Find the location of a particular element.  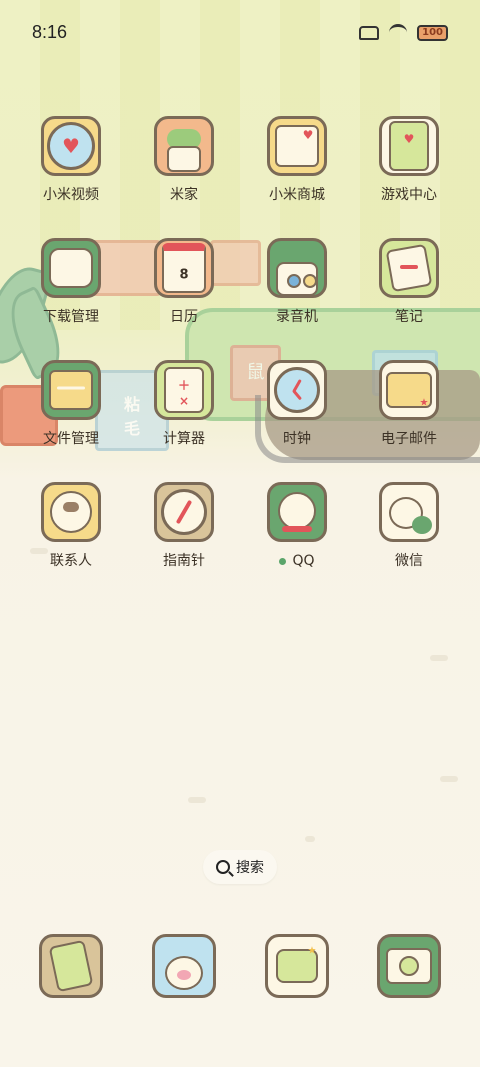

dock-app-messages: ★ is located at coordinates (297, 966).